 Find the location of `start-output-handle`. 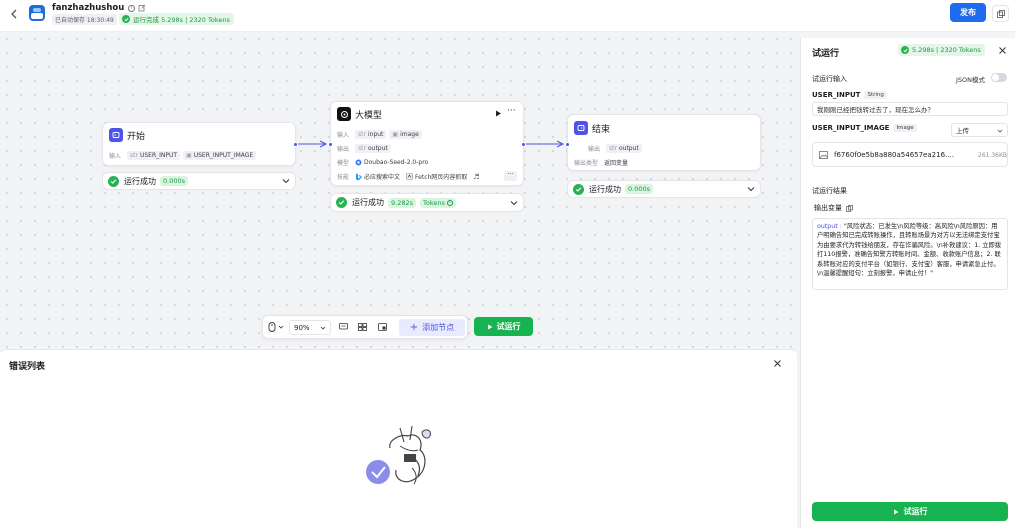

start-output-handle is located at coordinates (295, 144).